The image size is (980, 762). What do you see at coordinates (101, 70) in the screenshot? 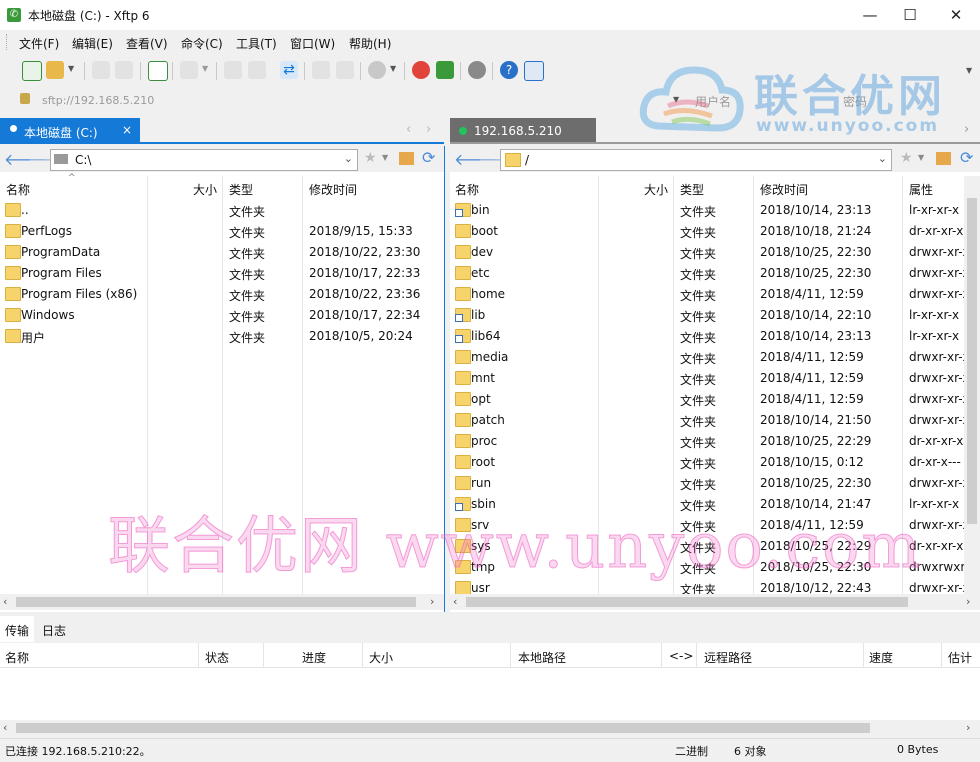
I see `connect-icon` at bounding box center [101, 70].